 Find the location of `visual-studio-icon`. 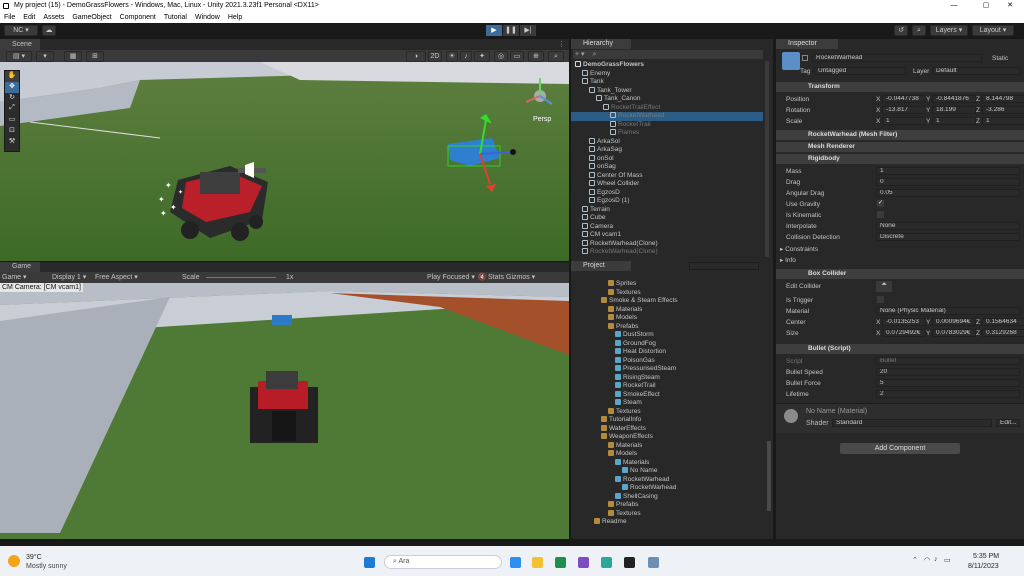

visual-studio-icon is located at coordinates (583, 562).